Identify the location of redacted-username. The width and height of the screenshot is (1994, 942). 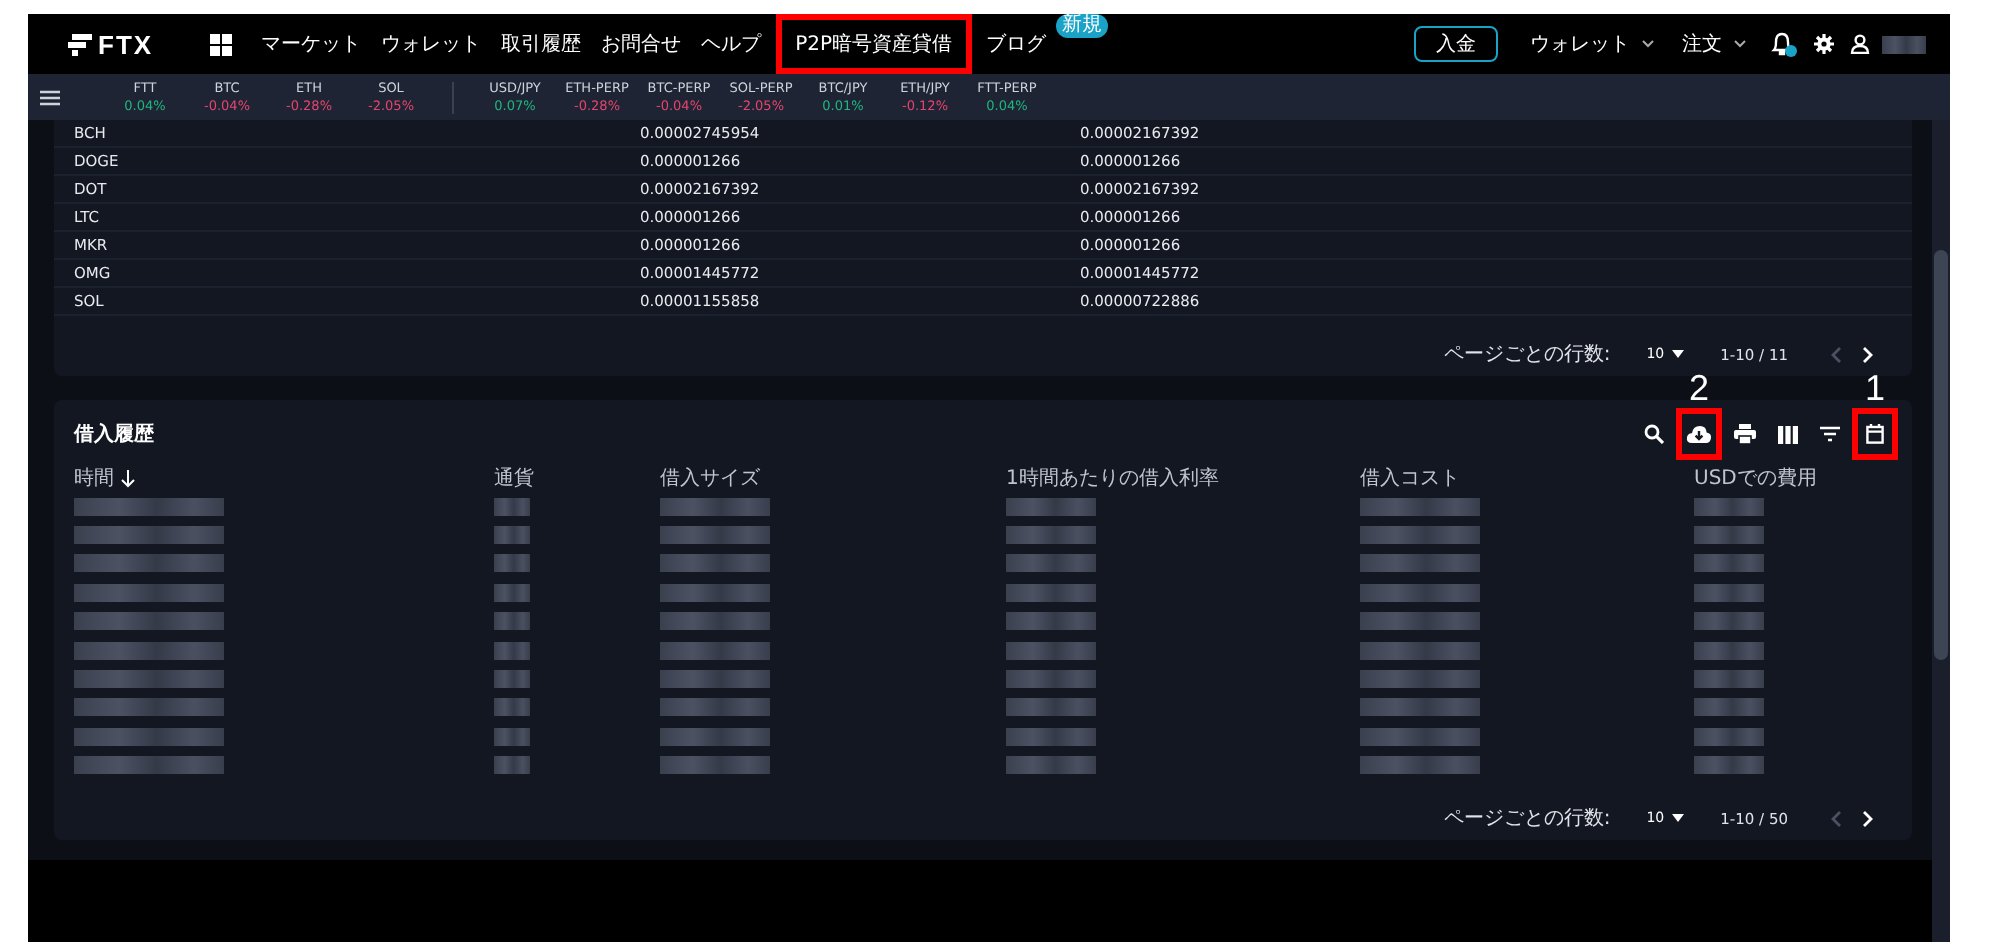
(1904, 44).